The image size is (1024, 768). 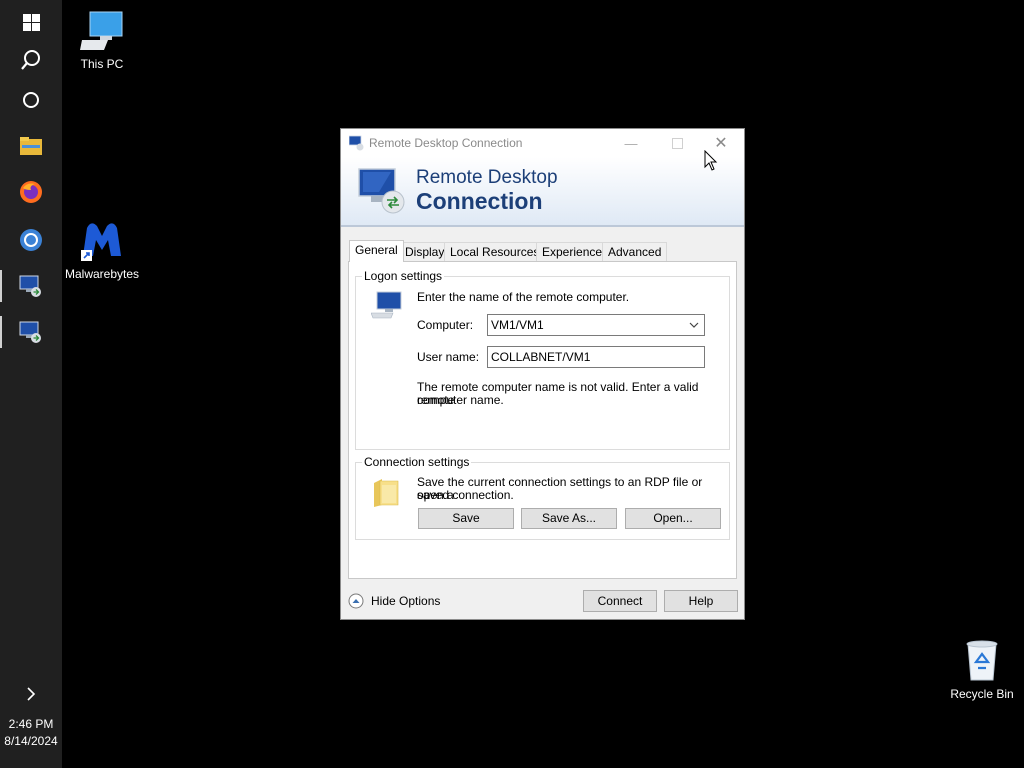 I want to click on username-label: User name:, so click(x=448, y=357).